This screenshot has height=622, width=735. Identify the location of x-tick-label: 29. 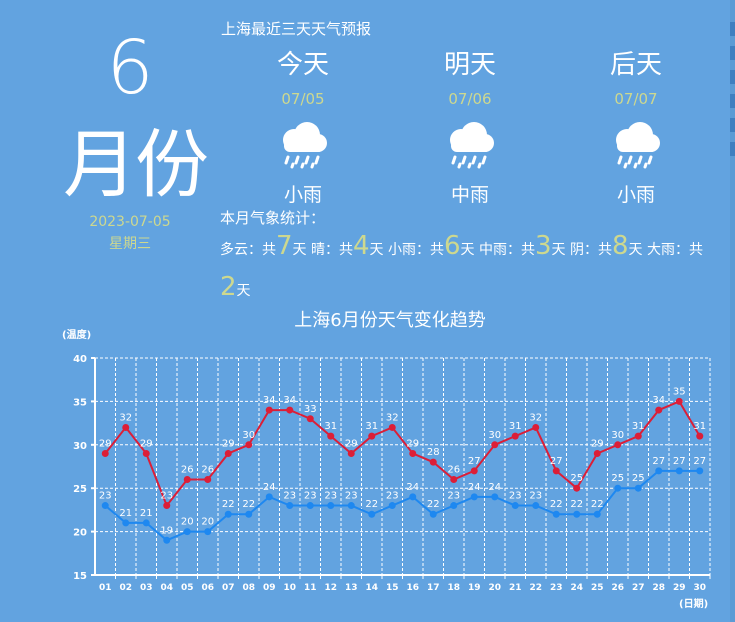
(679, 588).